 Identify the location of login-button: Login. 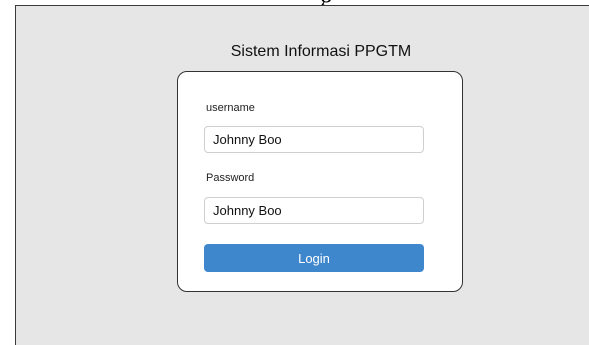
(314, 258).